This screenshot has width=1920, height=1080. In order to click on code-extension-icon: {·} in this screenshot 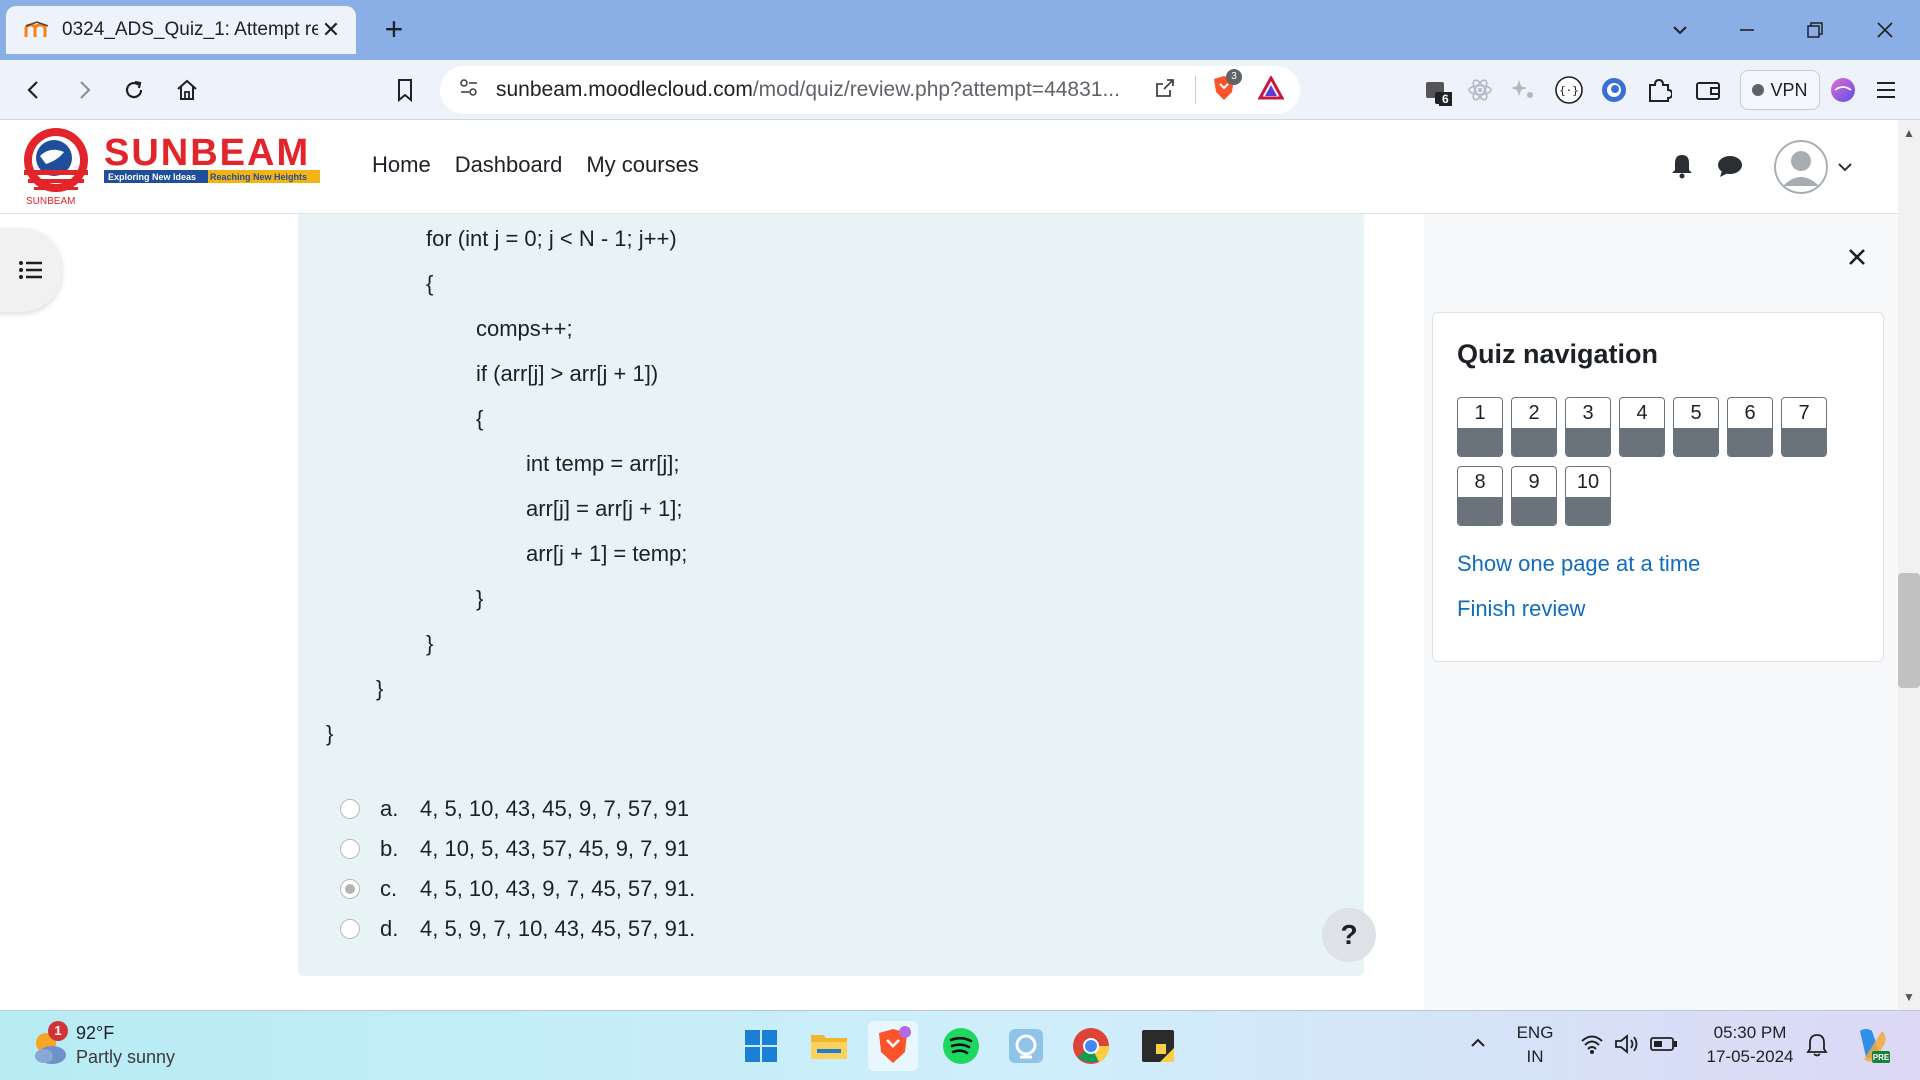, I will do `click(1569, 90)`.